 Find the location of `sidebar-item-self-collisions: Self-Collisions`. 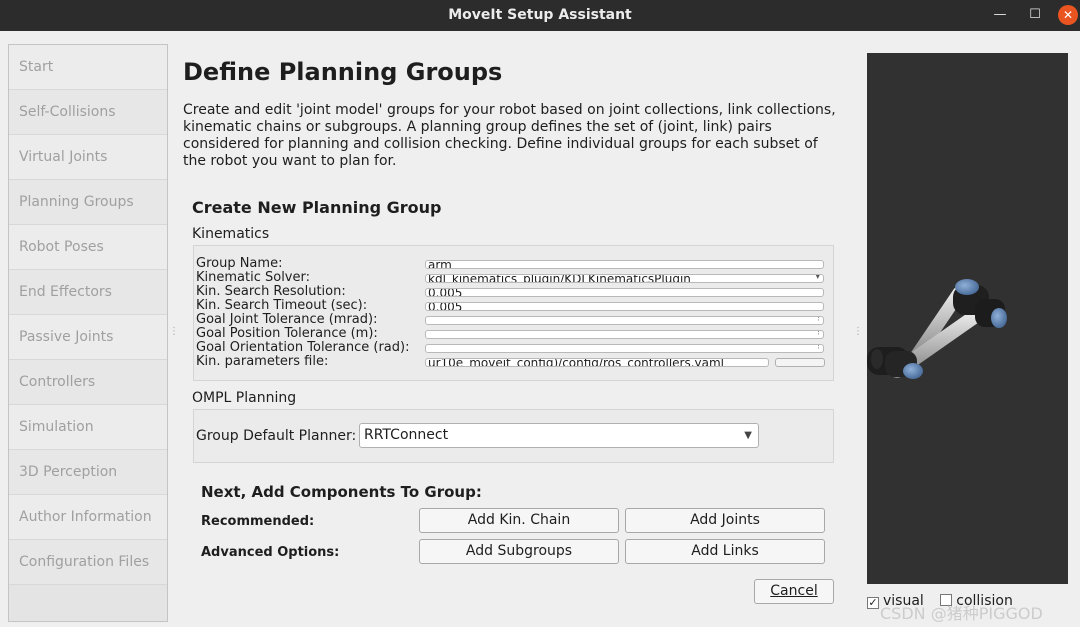

sidebar-item-self-collisions: Self-Collisions is located at coordinates (88, 112).